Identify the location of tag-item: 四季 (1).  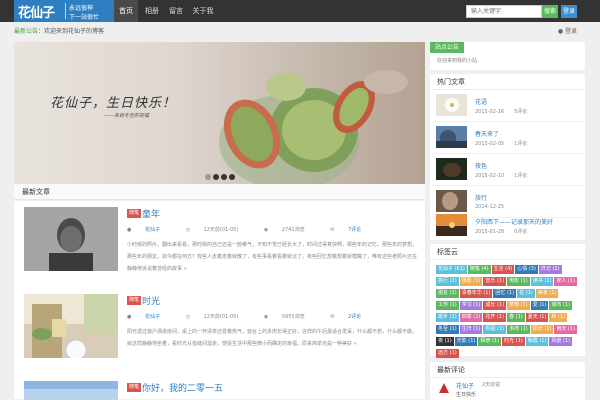
(471, 317).